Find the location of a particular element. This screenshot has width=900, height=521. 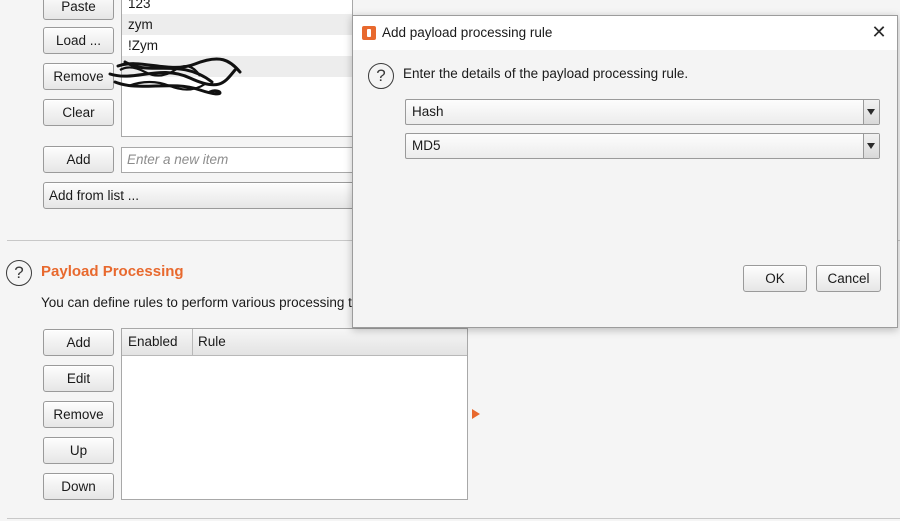

clear-button: Clear is located at coordinates (78, 112).